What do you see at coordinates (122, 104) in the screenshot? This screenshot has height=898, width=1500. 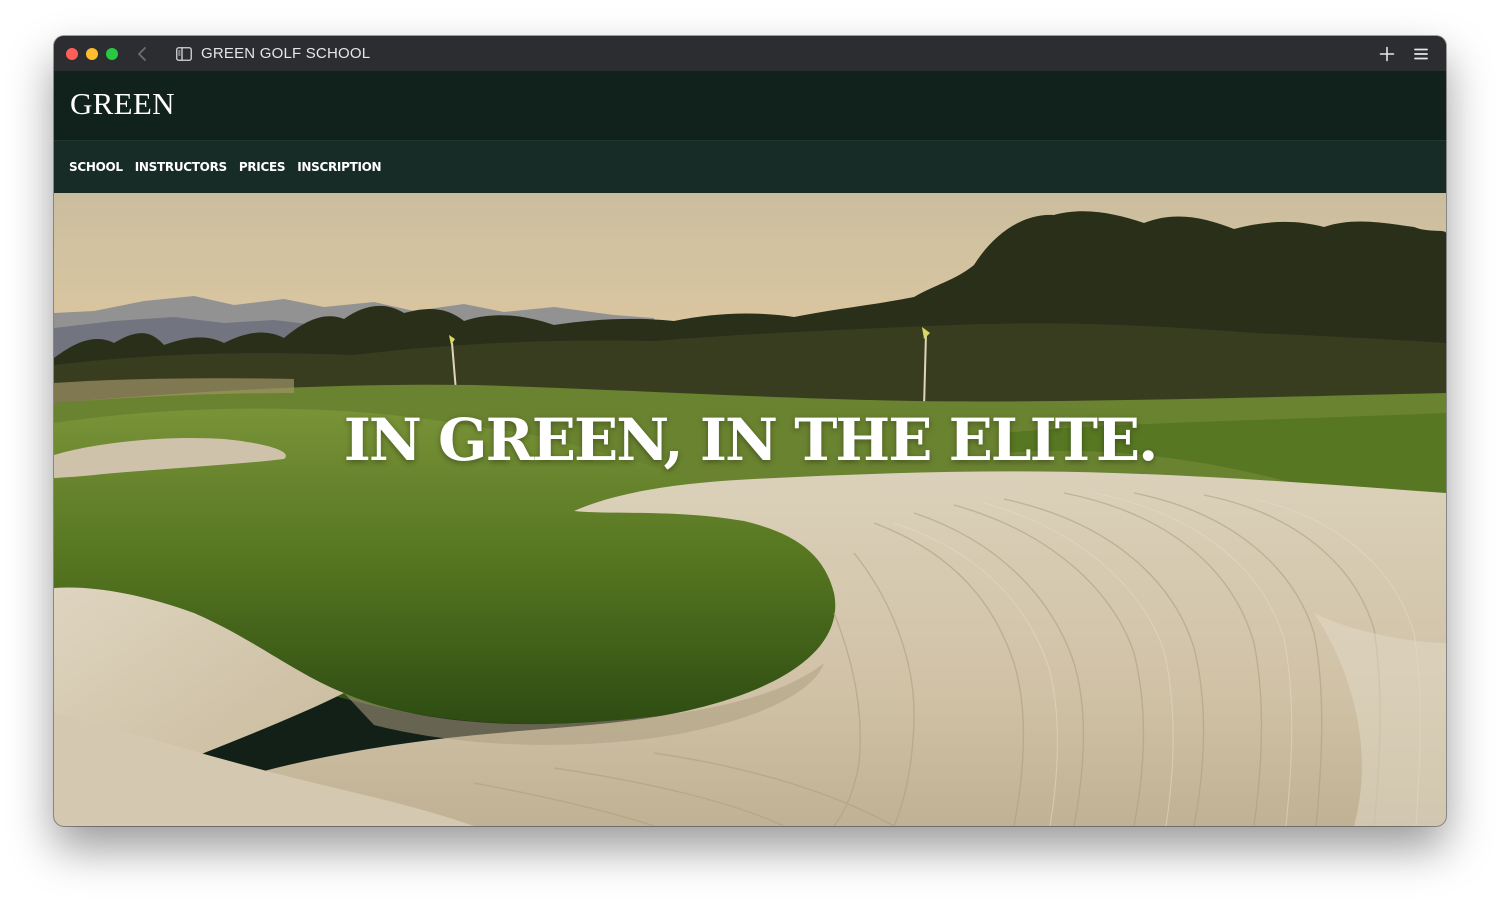 I see `site-logo: GREEN` at bounding box center [122, 104].